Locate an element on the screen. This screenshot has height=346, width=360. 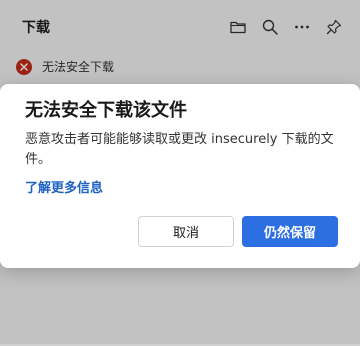
cancel-button: 取消 is located at coordinates (186, 231).